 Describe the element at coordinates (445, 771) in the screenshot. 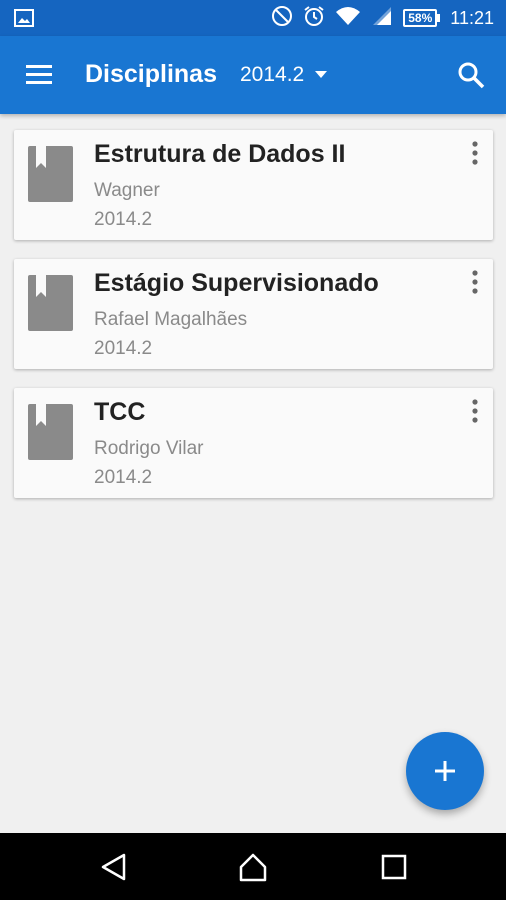

I see `add-course-button` at that location.